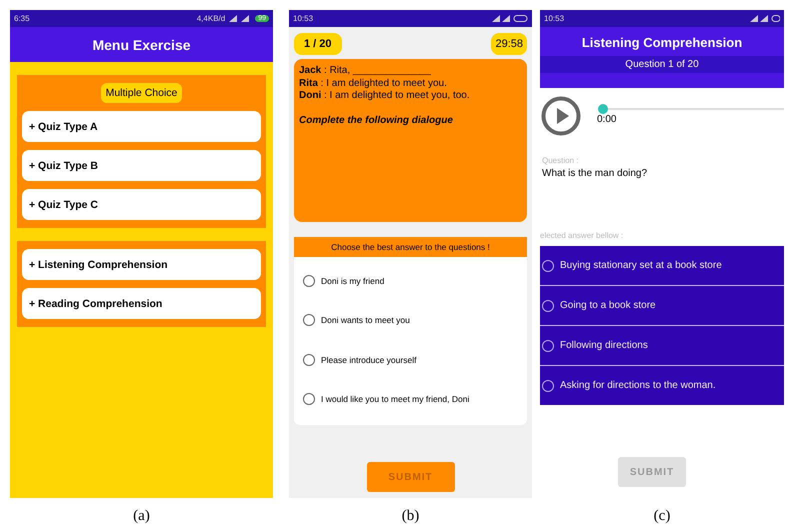  What do you see at coordinates (582, 235) in the screenshot?
I see `answer-label: elected answer bellow :` at bounding box center [582, 235].